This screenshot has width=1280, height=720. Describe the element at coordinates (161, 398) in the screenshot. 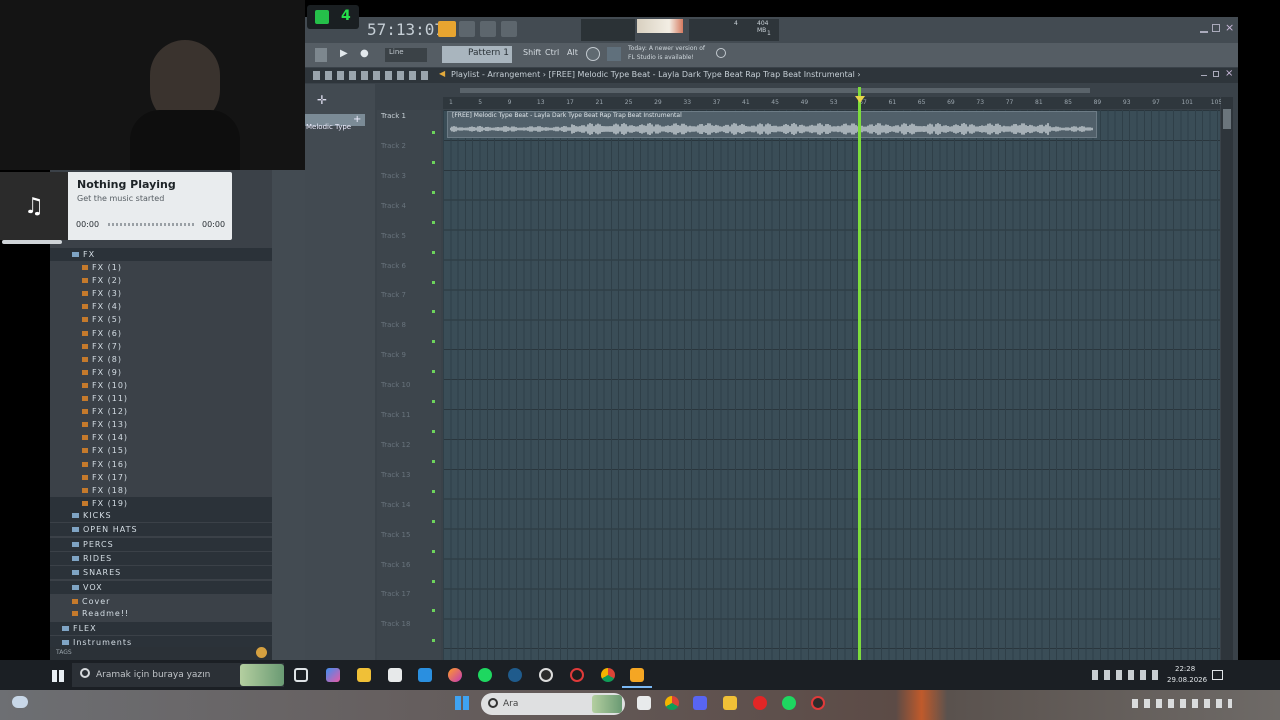

I see `browser-fx-item: FX (11)` at that location.